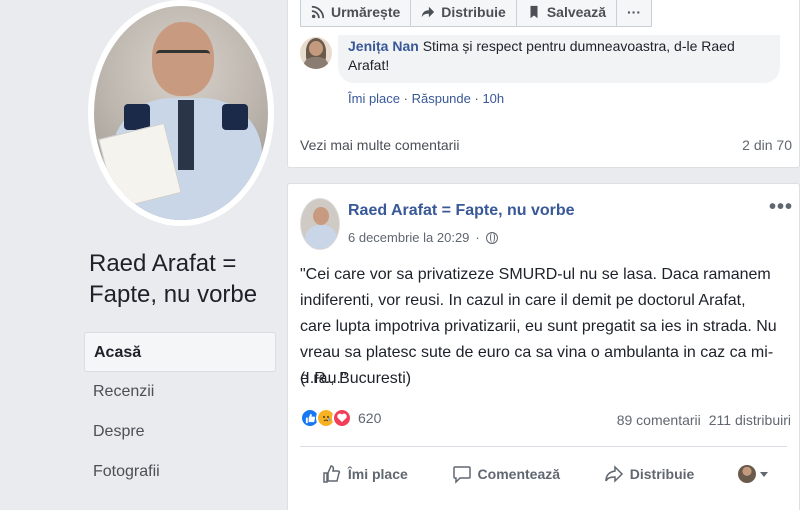 This screenshot has width=800, height=510. What do you see at coordinates (477, 237) in the screenshot?
I see `post-date-sep: ·` at bounding box center [477, 237].